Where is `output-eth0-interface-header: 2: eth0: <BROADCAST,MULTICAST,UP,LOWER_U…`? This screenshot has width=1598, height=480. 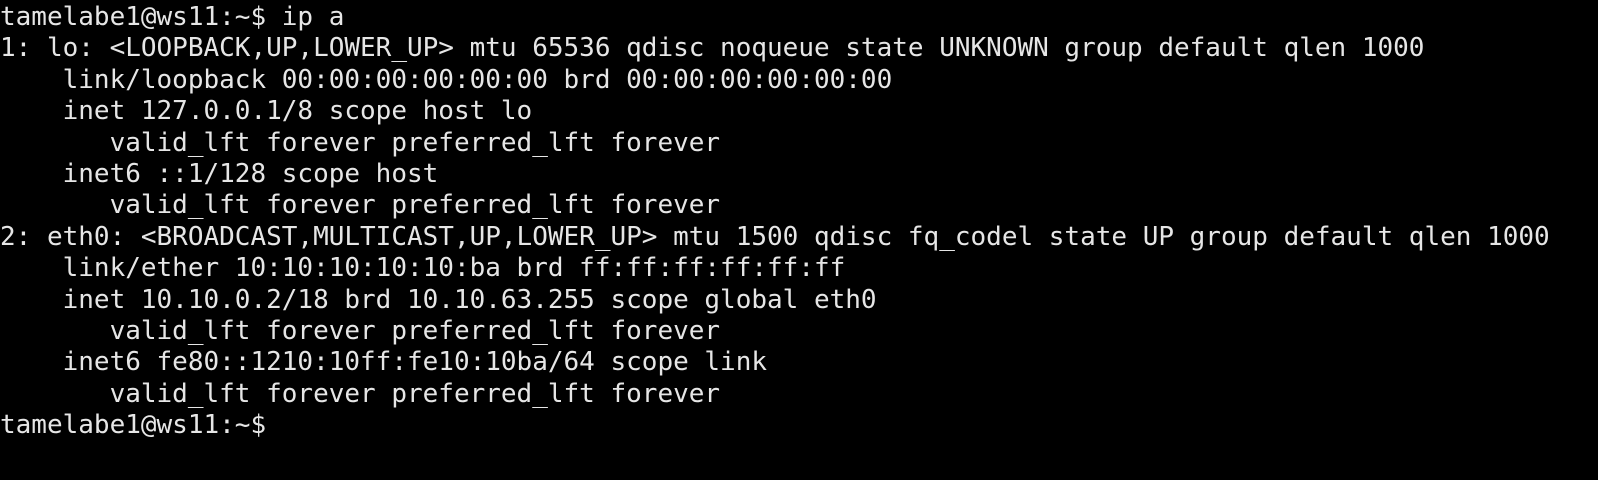 output-eth0-interface-header: 2: eth0: <BROADCAST,MULTICAST,UP,LOWER_U… is located at coordinates (775, 236).